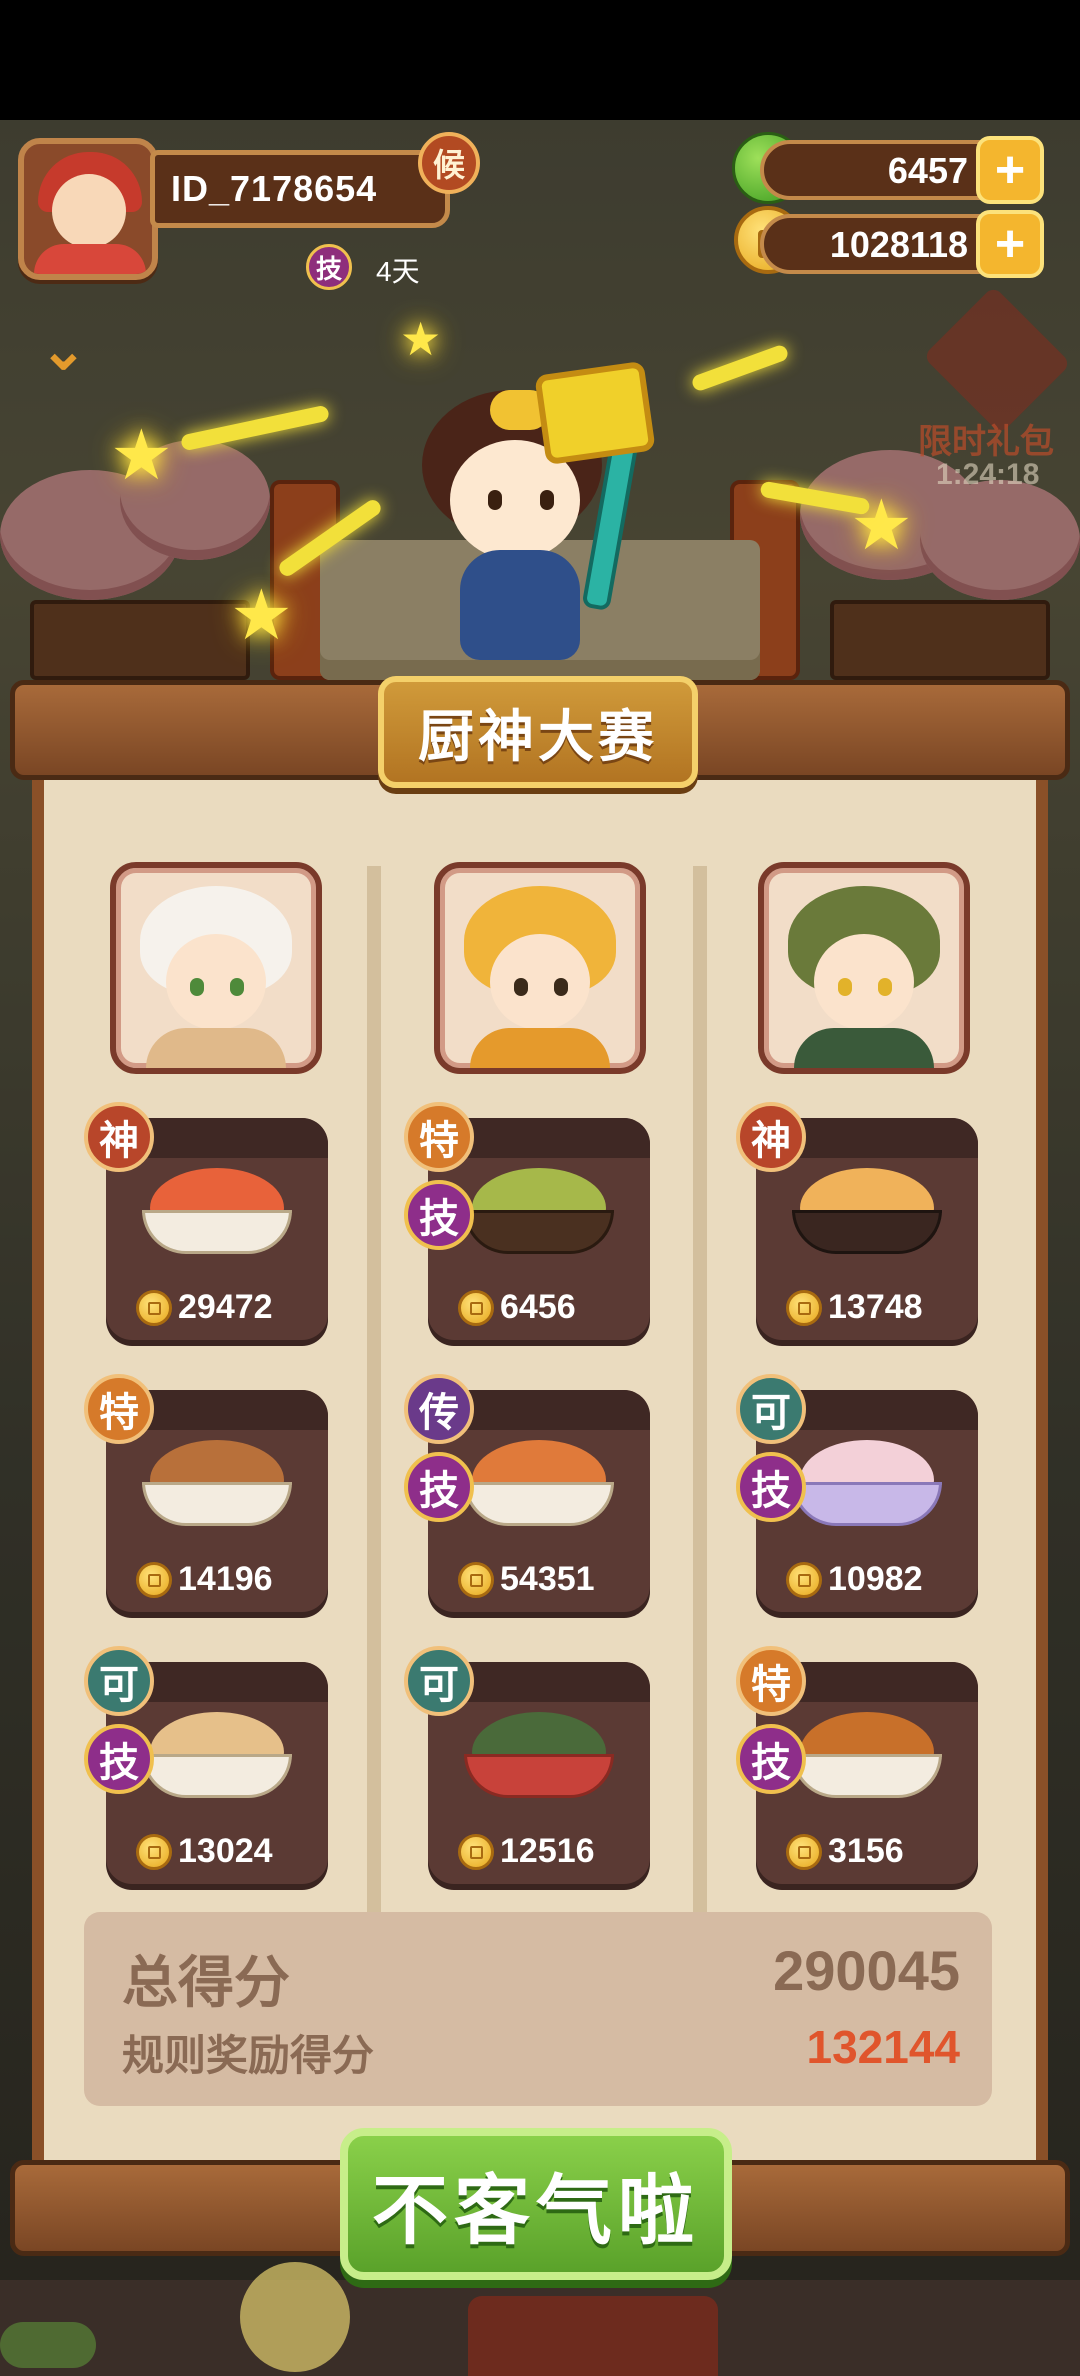  I want to click on bonus-score-label: 规则奖励得分, so click(248, 2055).